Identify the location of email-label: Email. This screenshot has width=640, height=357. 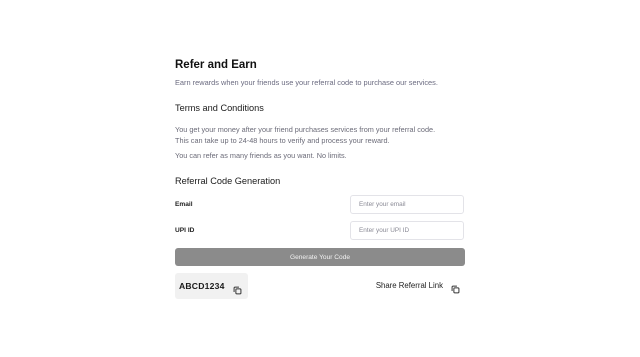
(184, 204).